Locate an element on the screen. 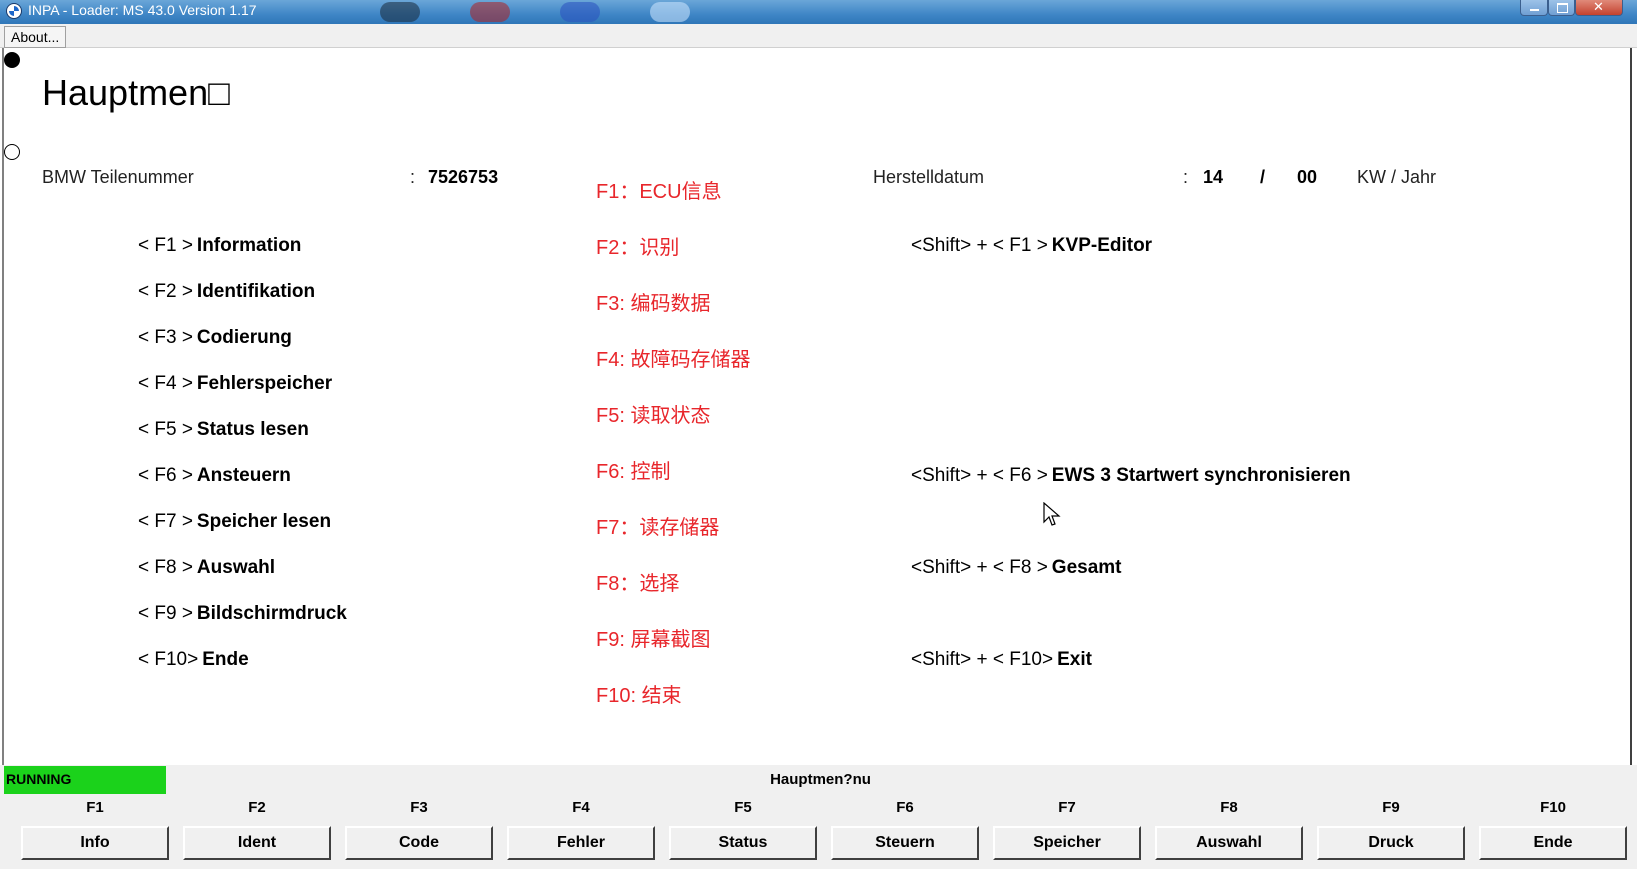 This screenshot has height=869, width=1637. mouse-pointer-icon is located at coordinates (1052, 514).